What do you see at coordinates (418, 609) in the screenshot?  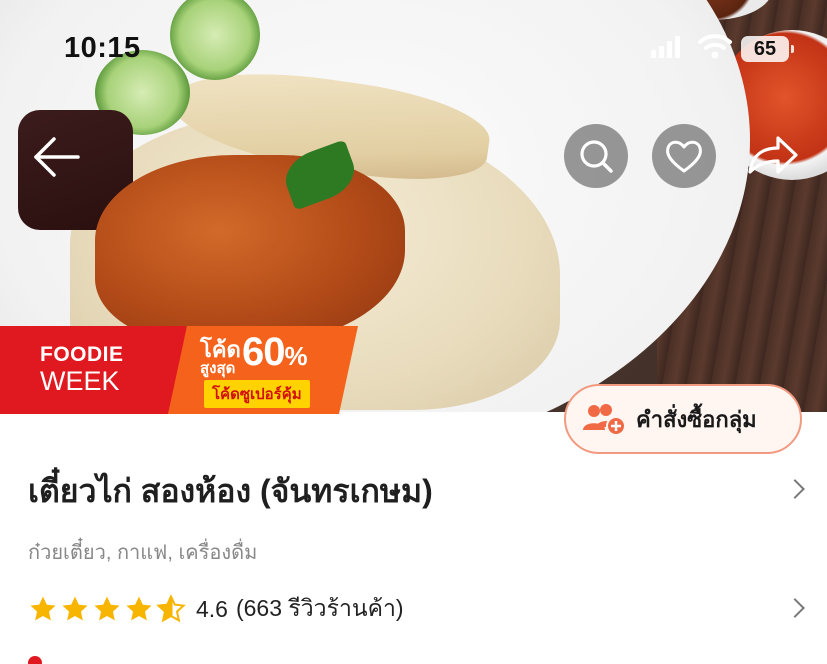 I see `rating-row: 4.6 (663 รีวิวร้านค้า)` at bounding box center [418, 609].